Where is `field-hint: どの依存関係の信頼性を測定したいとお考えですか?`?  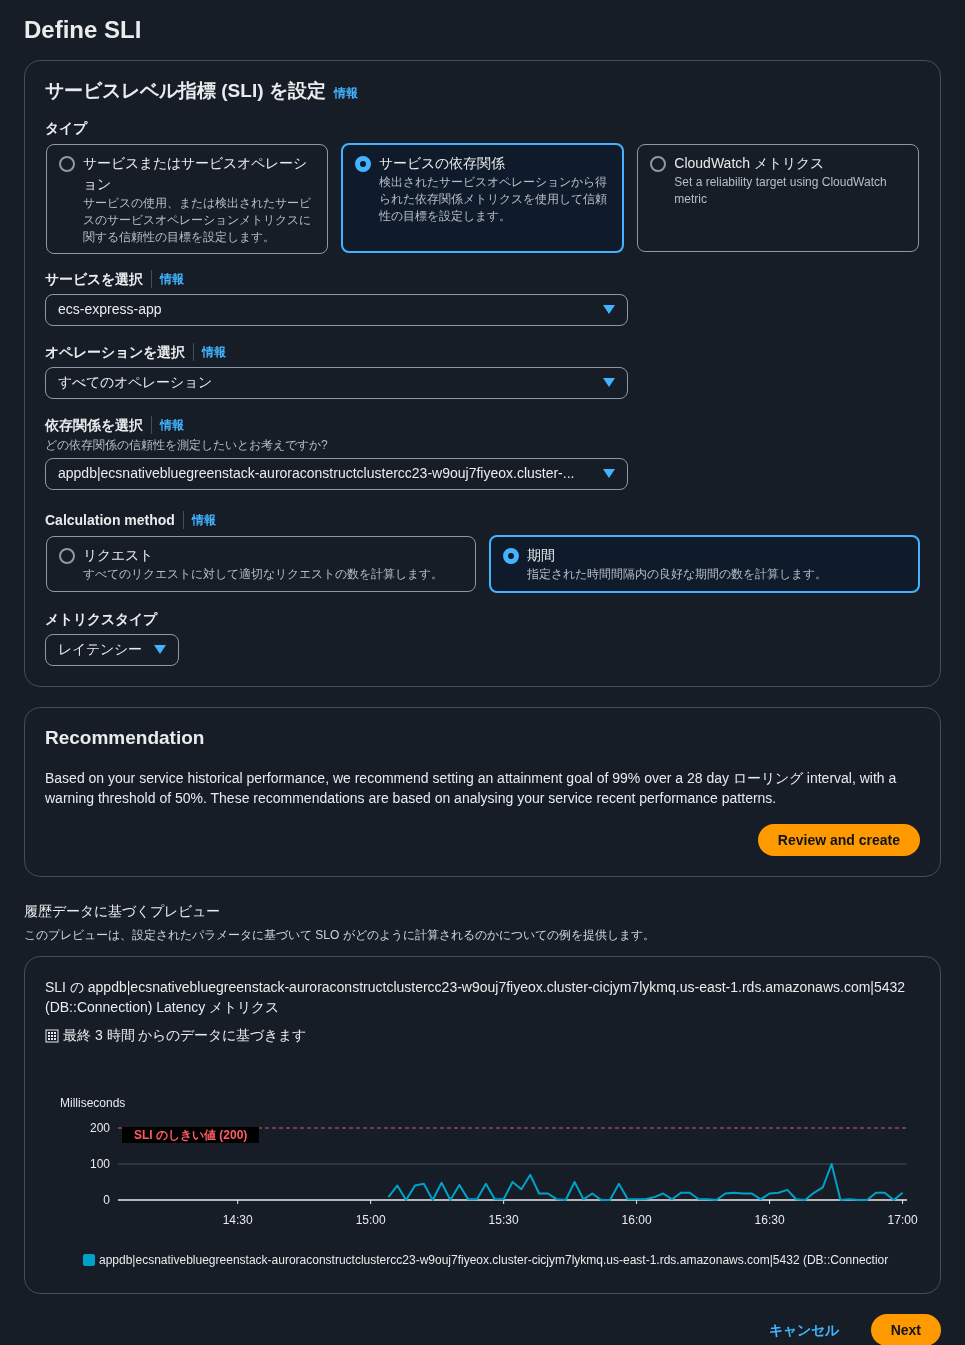 field-hint: どの依存関係の信頼性を測定したいとお考えですか? is located at coordinates (187, 445).